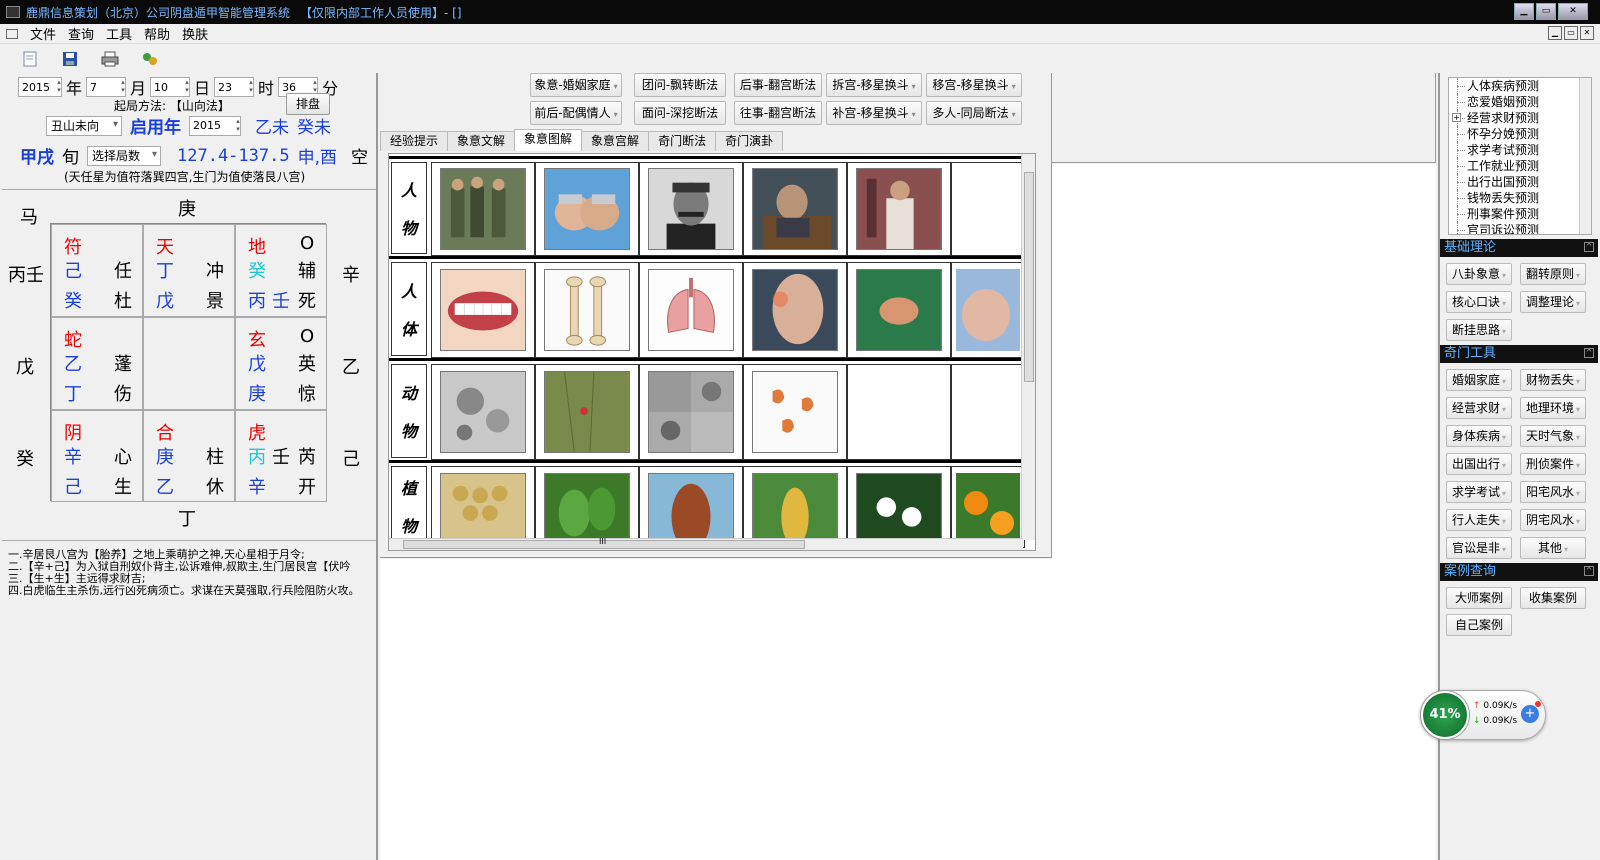  Describe the element at coordinates (1519, 248) in the screenshot. I see `section-basic-header: 基础理论 ^` at that location.